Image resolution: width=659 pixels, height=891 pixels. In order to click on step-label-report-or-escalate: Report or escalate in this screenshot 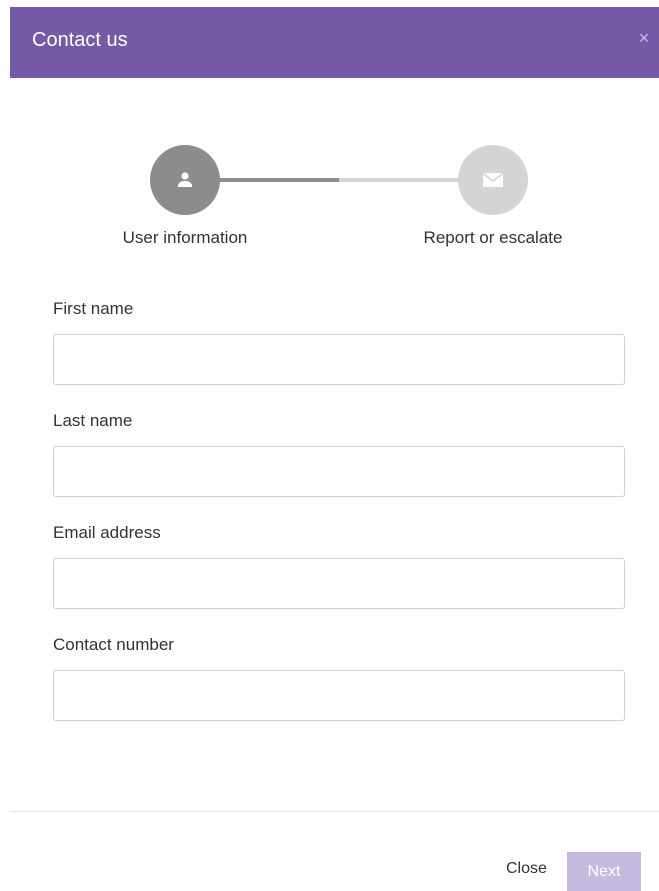, I will do `click(493, 237)`.